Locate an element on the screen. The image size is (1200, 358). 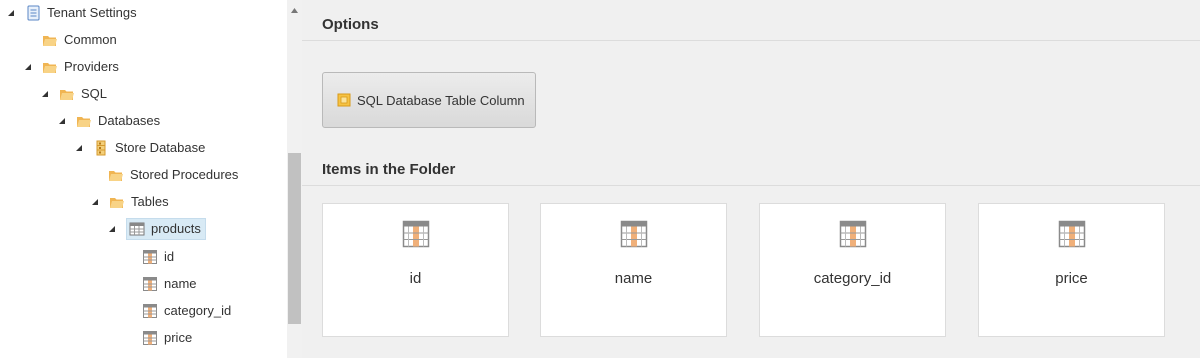
tree-item-column-id: id is located at coordinates (158, 257).